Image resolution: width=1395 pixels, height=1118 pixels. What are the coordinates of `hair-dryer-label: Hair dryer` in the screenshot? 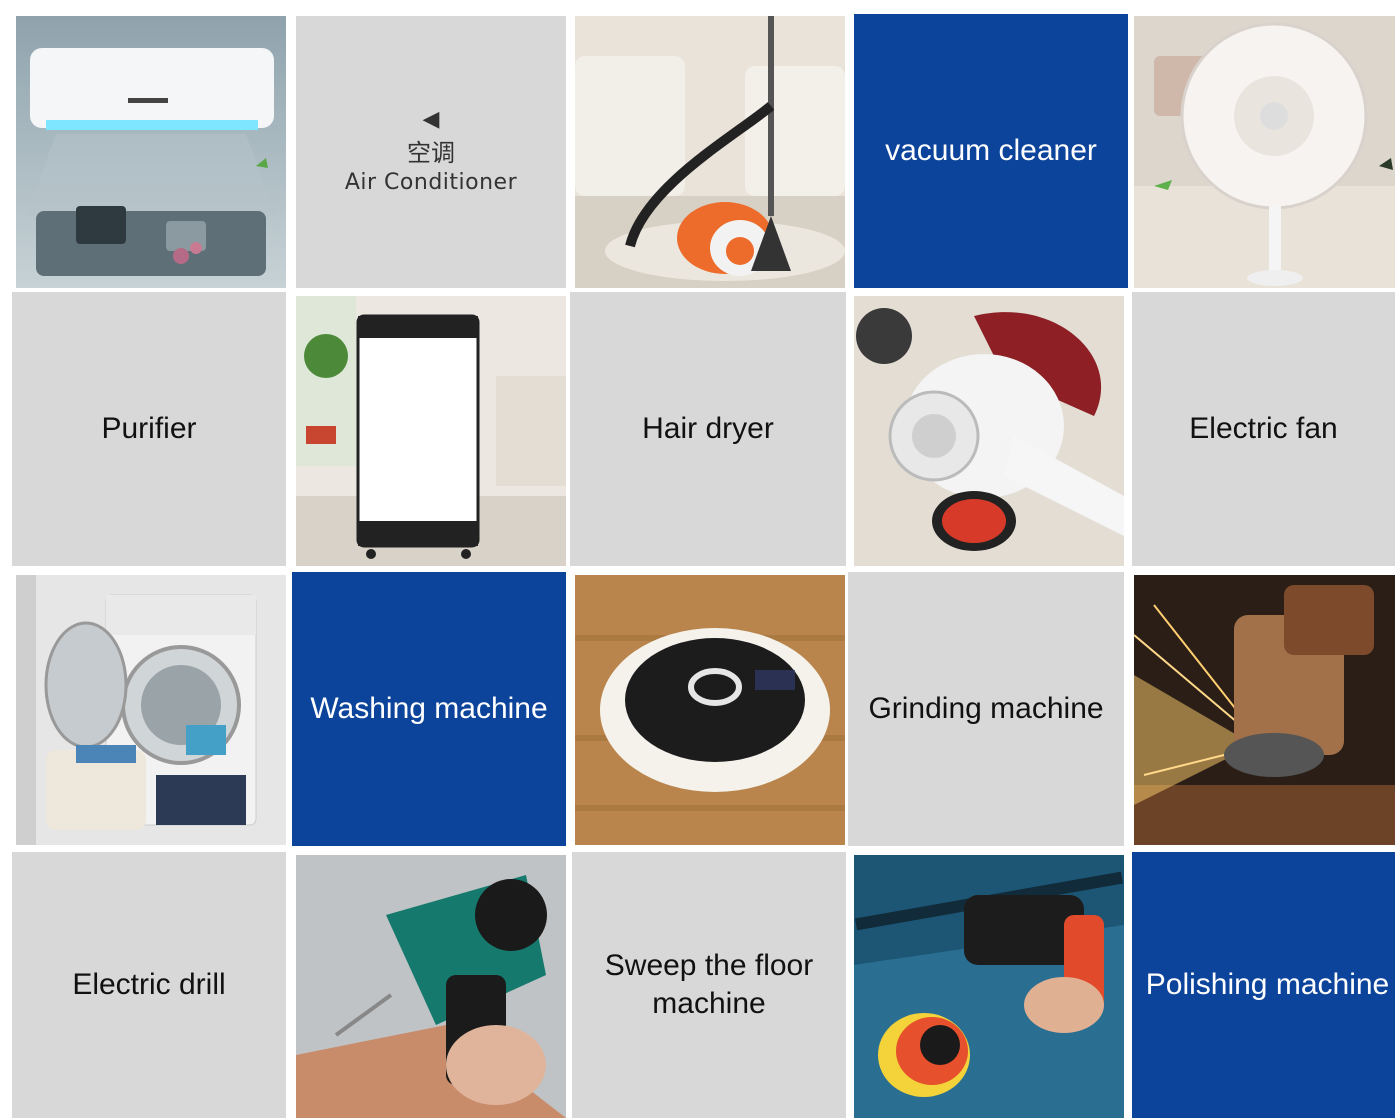 It's located at (708, 428).